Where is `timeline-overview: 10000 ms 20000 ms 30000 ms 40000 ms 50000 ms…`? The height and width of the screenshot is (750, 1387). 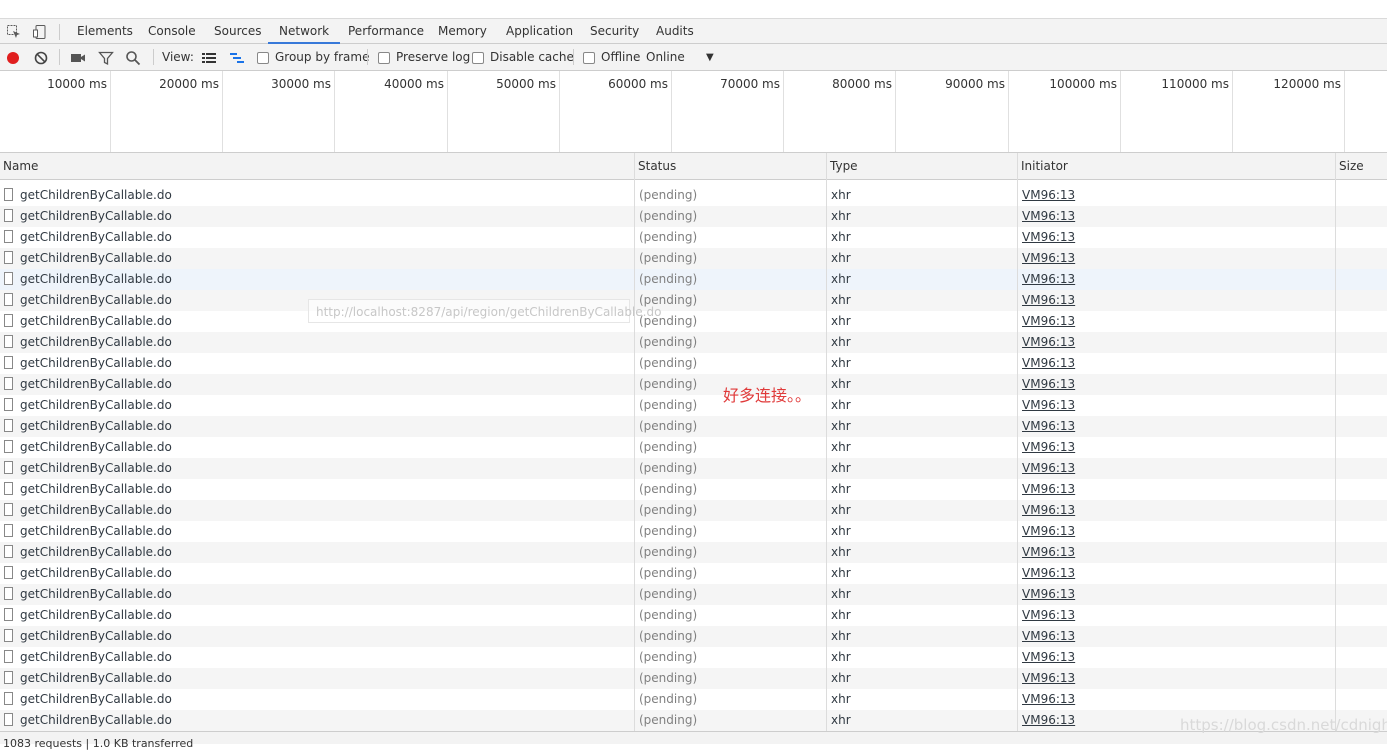 timeline-overview: 10000 ms 20000 ms 30000 ms 40000 ms 50000 ms… is located at coordinates (693, 112).